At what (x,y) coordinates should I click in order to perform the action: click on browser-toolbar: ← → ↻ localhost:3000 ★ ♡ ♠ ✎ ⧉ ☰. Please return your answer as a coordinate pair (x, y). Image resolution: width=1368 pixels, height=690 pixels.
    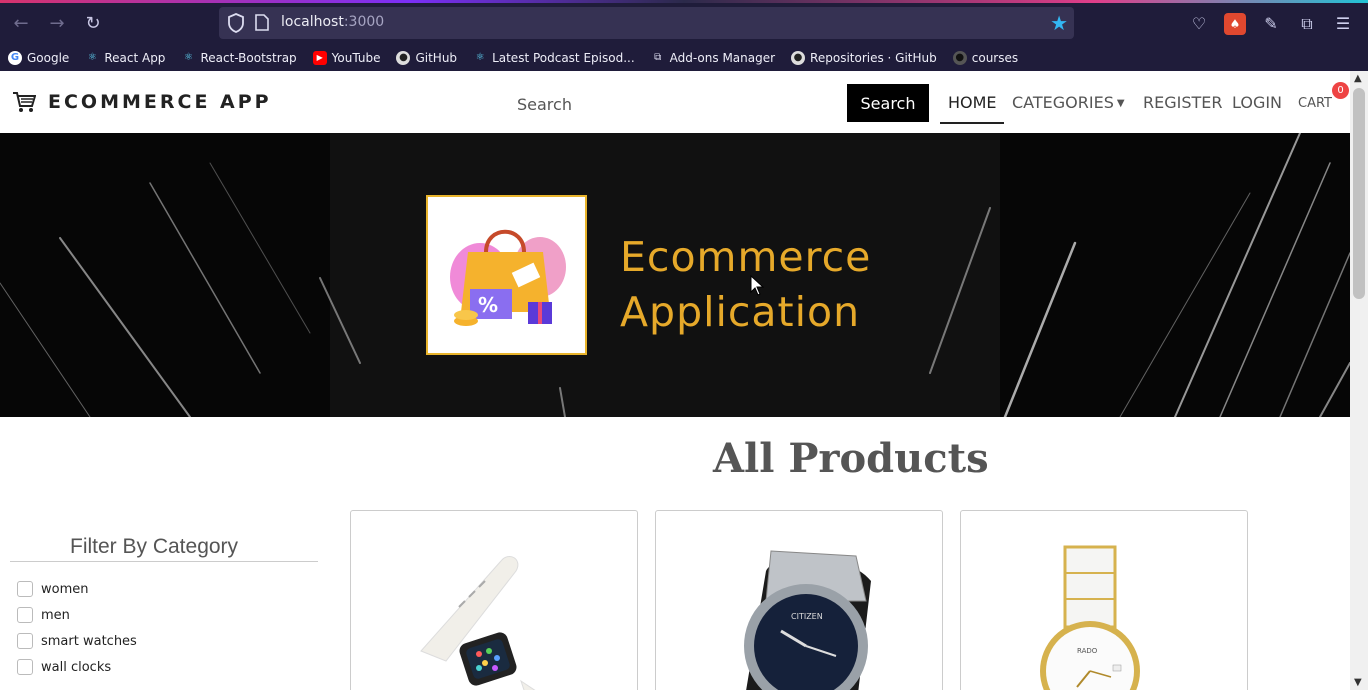
    Looking at the image, I should click on (684, 24).